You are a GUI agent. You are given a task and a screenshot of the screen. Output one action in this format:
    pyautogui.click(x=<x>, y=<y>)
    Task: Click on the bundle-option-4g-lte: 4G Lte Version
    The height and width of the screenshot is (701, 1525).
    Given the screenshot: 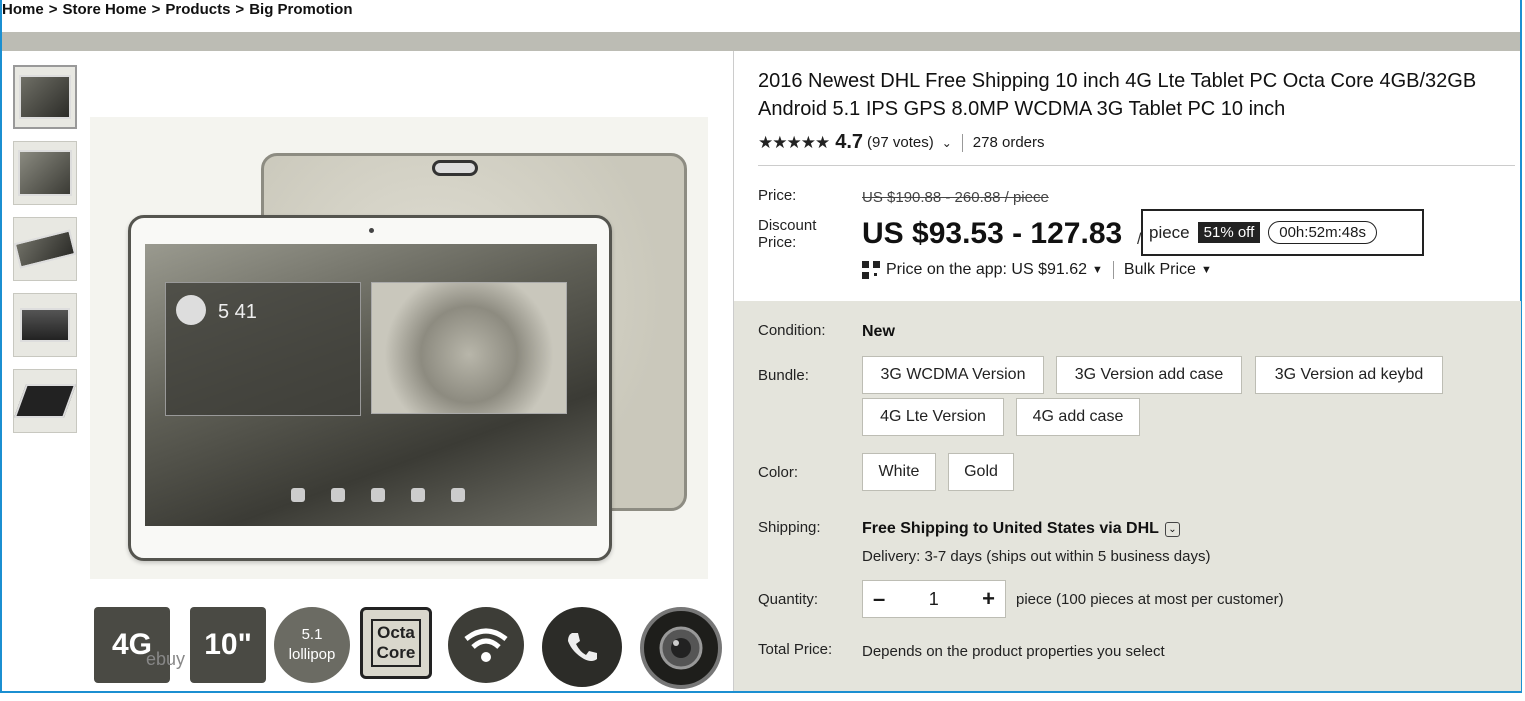 What is the action you would take?
    pyautogui.click(x=933, y=417)
    